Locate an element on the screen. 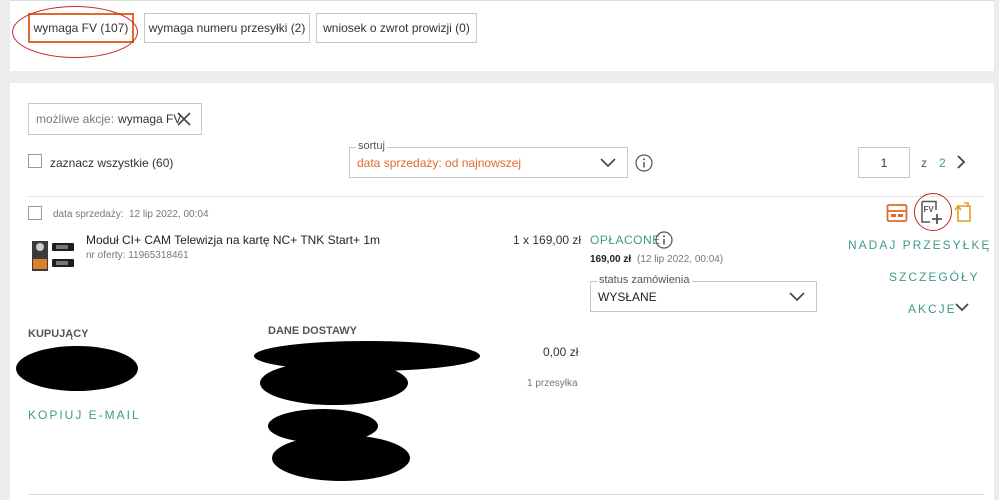 The image size is (999, 500). sale-date-label: data sprzedaży: is located at coordinates (88, 214).